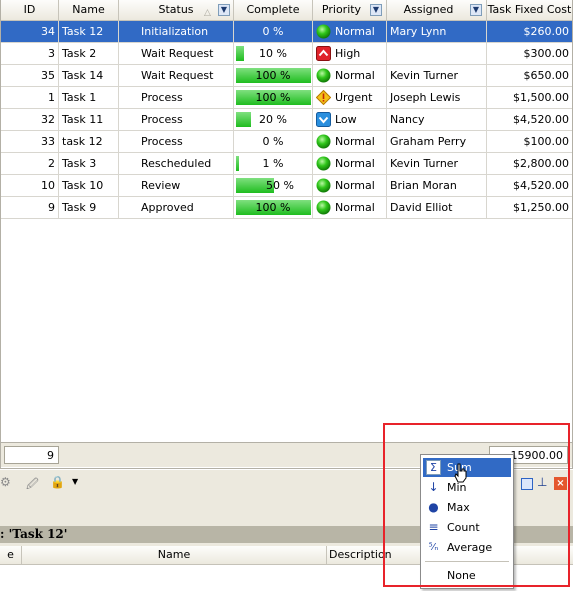 This screenshot has height=591, width=573. Describe the element at coordinates (437, 185) in the screenshot. I see `cell-assigned: Brian Moran` at that location.